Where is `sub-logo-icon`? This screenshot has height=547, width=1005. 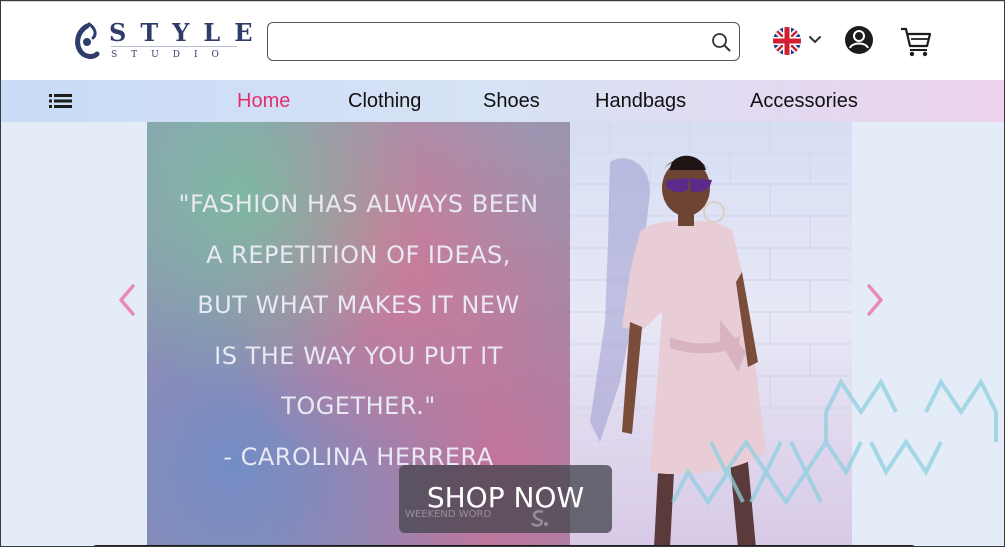 sub-logo-icon is located at coordinates (539, 518).